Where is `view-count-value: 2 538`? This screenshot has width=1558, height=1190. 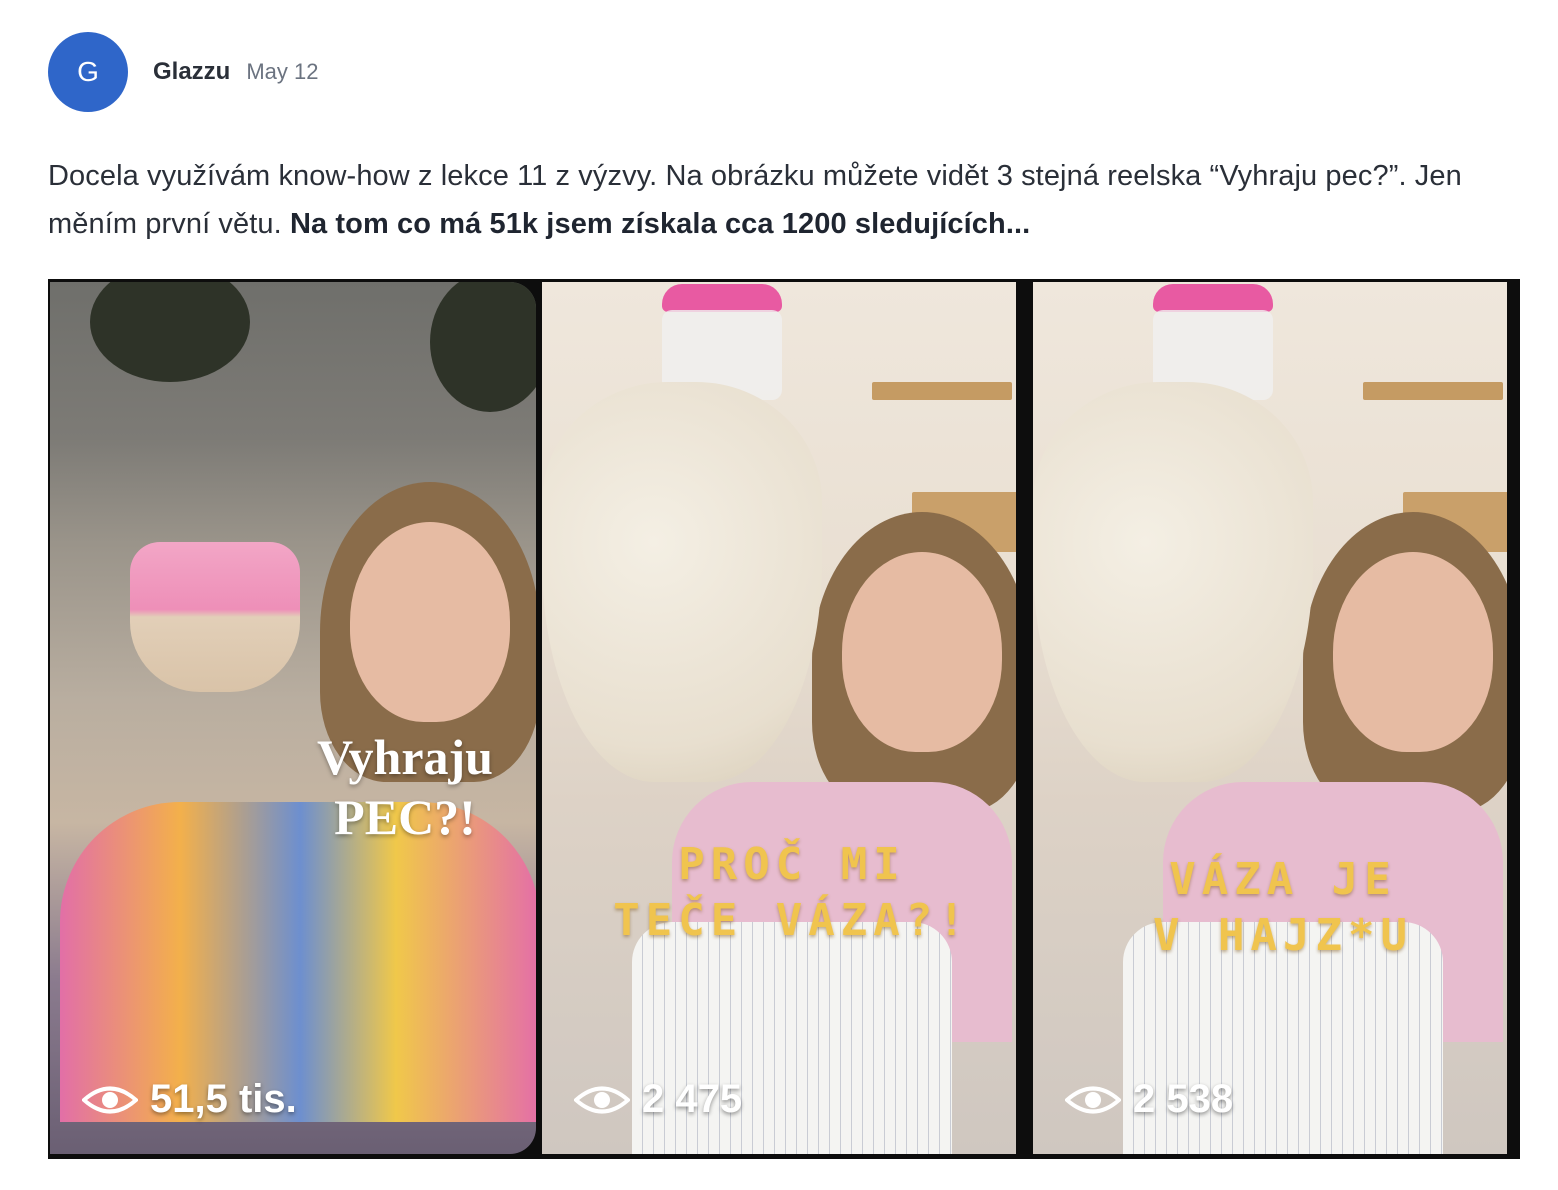 view-count-value: 2 538 is located at coordinates (1183, 1099).